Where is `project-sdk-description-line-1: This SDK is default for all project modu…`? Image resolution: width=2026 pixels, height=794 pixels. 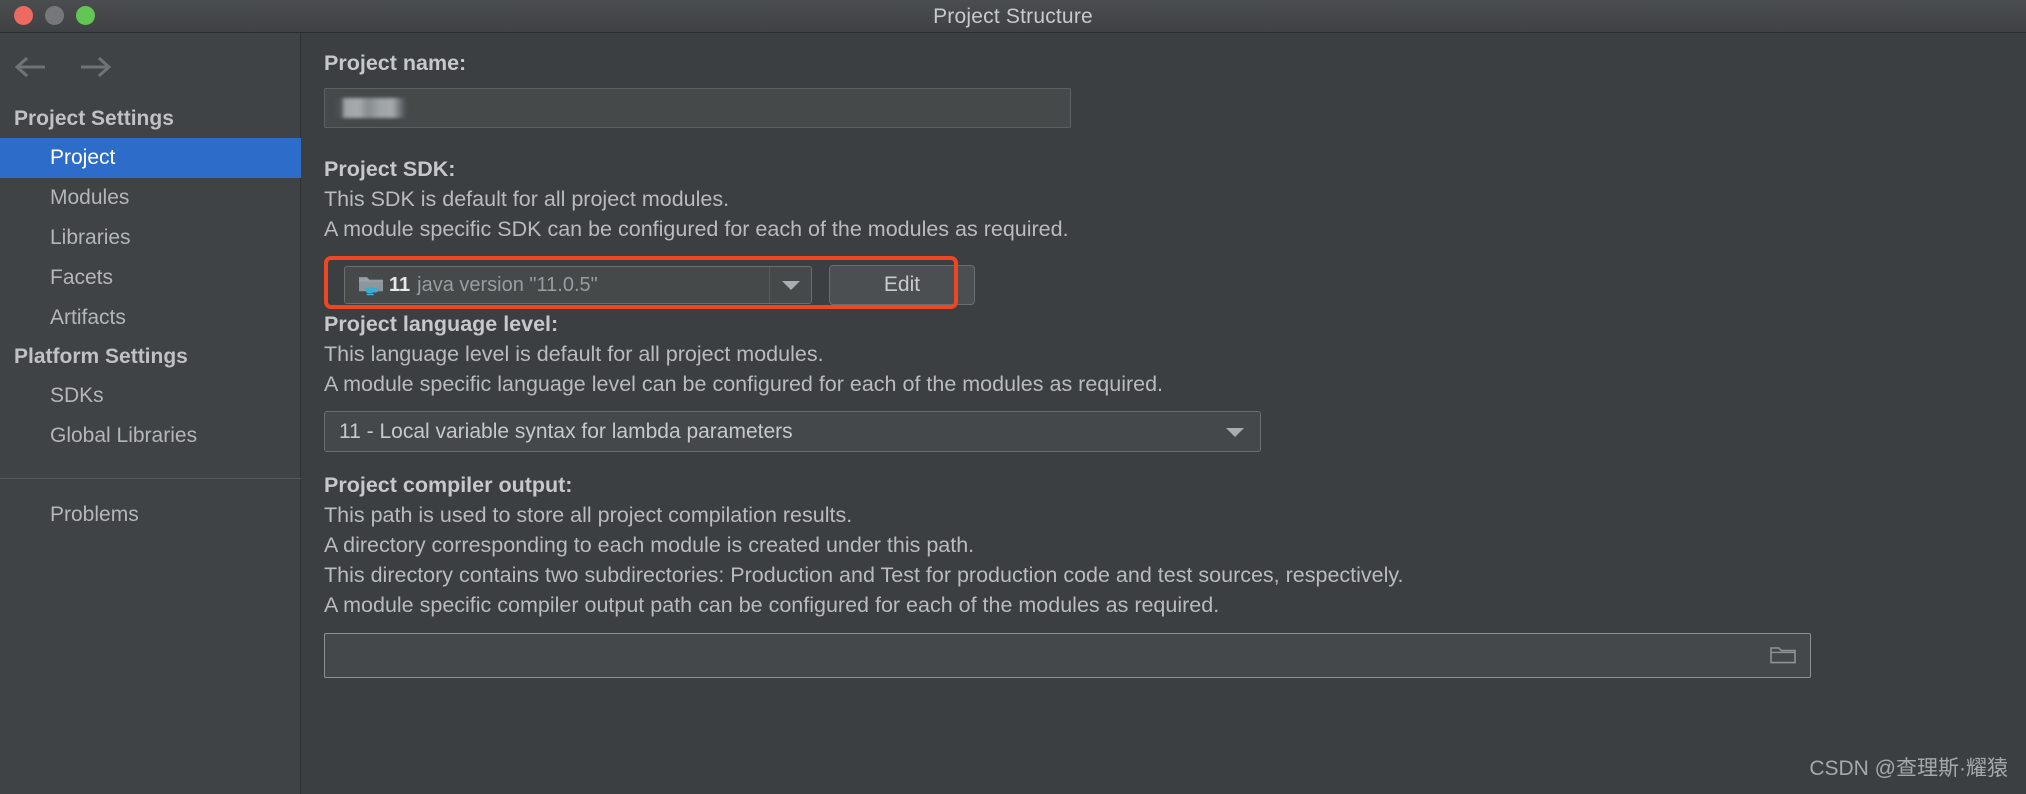 project-sdk-description-line-1: This SDK is default for all project modu… is located at coordinates (527, 199).